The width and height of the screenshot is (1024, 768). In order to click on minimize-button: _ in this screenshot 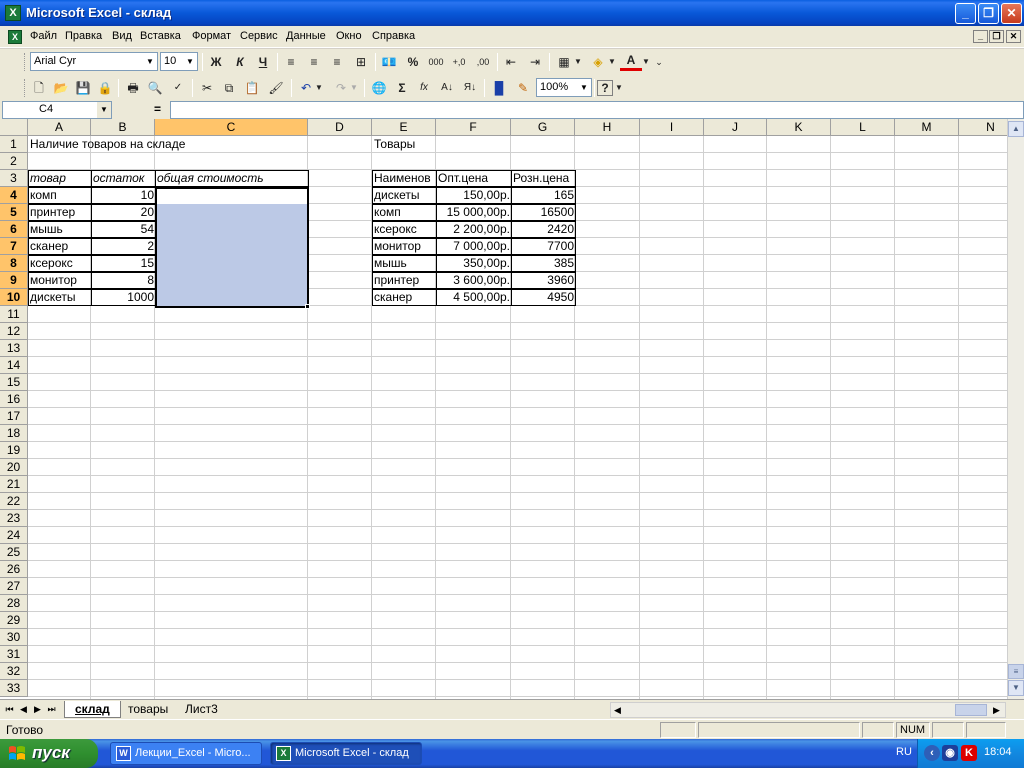, I will do `click(965, 13)`.